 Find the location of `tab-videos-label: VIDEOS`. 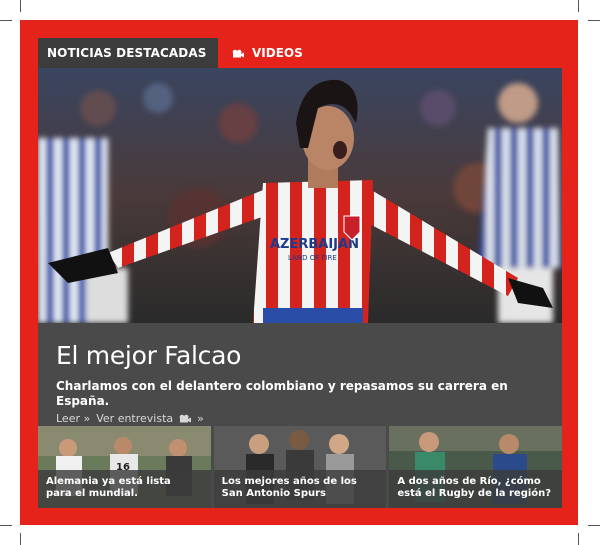

tab-videos-label: VIDEOS is located at coordinates (277, 53).